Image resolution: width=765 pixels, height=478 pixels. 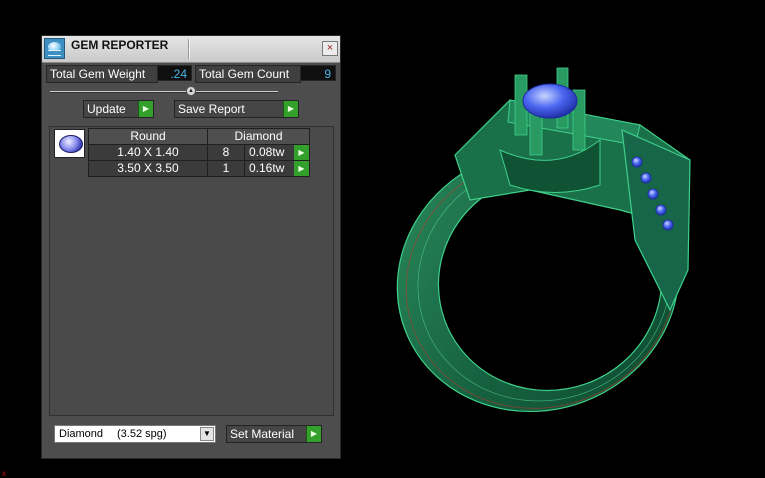 I want to click on gem-count-cell: 1, so click(x=226, y=168).